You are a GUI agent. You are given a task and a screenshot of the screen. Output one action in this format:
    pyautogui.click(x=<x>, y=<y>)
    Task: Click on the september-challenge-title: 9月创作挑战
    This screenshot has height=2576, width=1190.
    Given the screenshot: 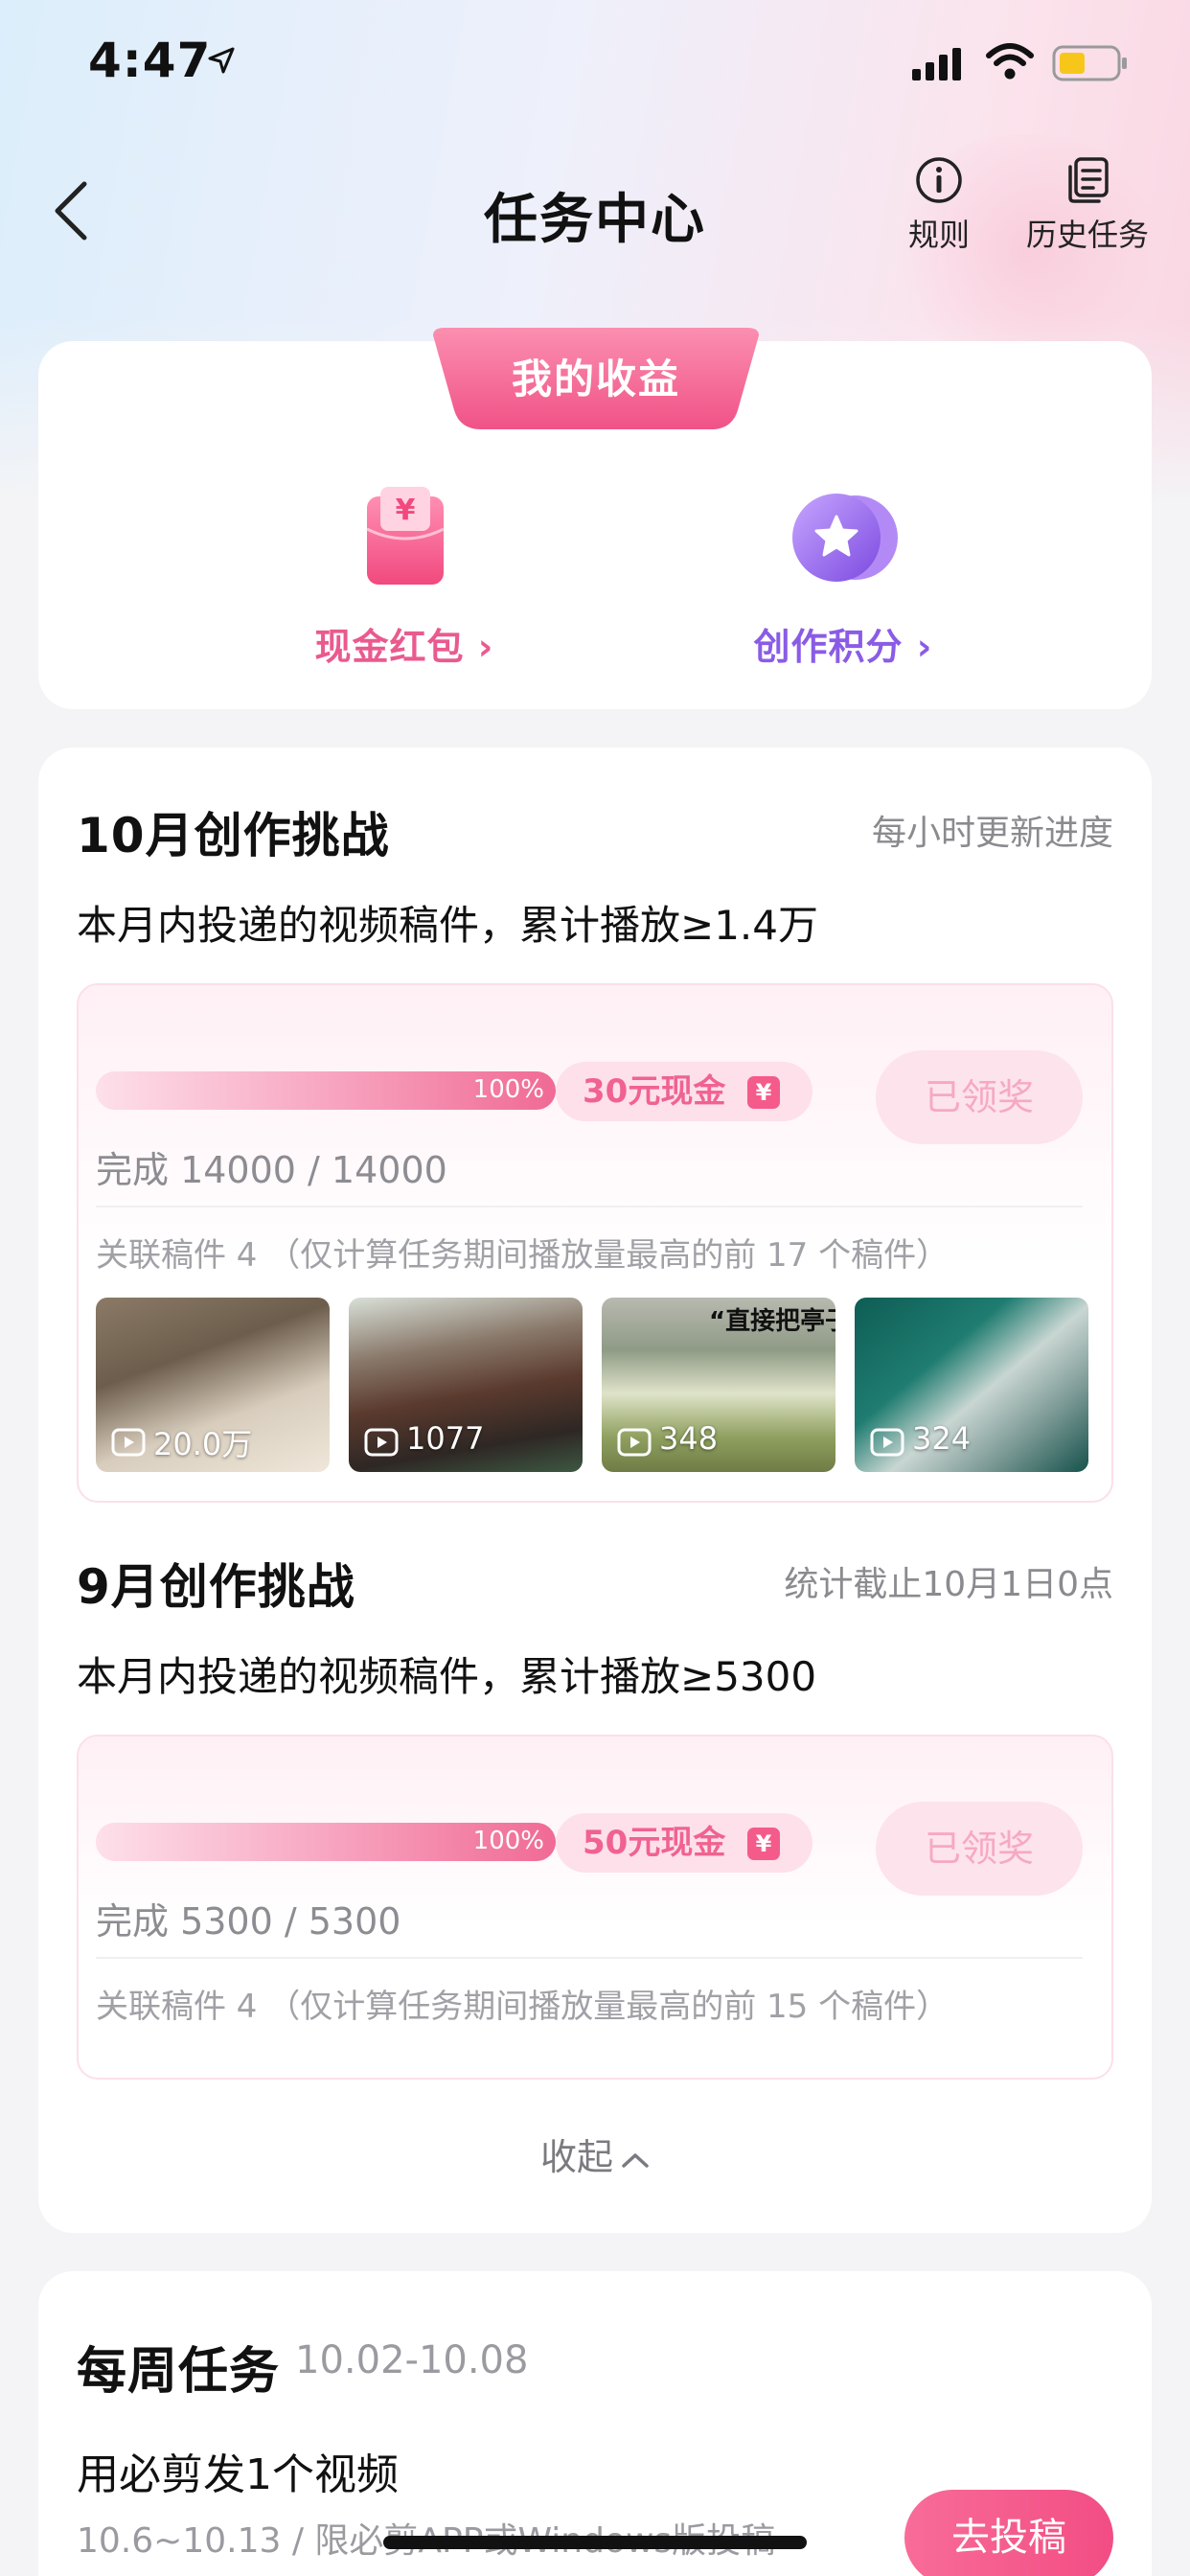 What is the action you would take?
    pyautogui.click(x=216, y=1587)
    